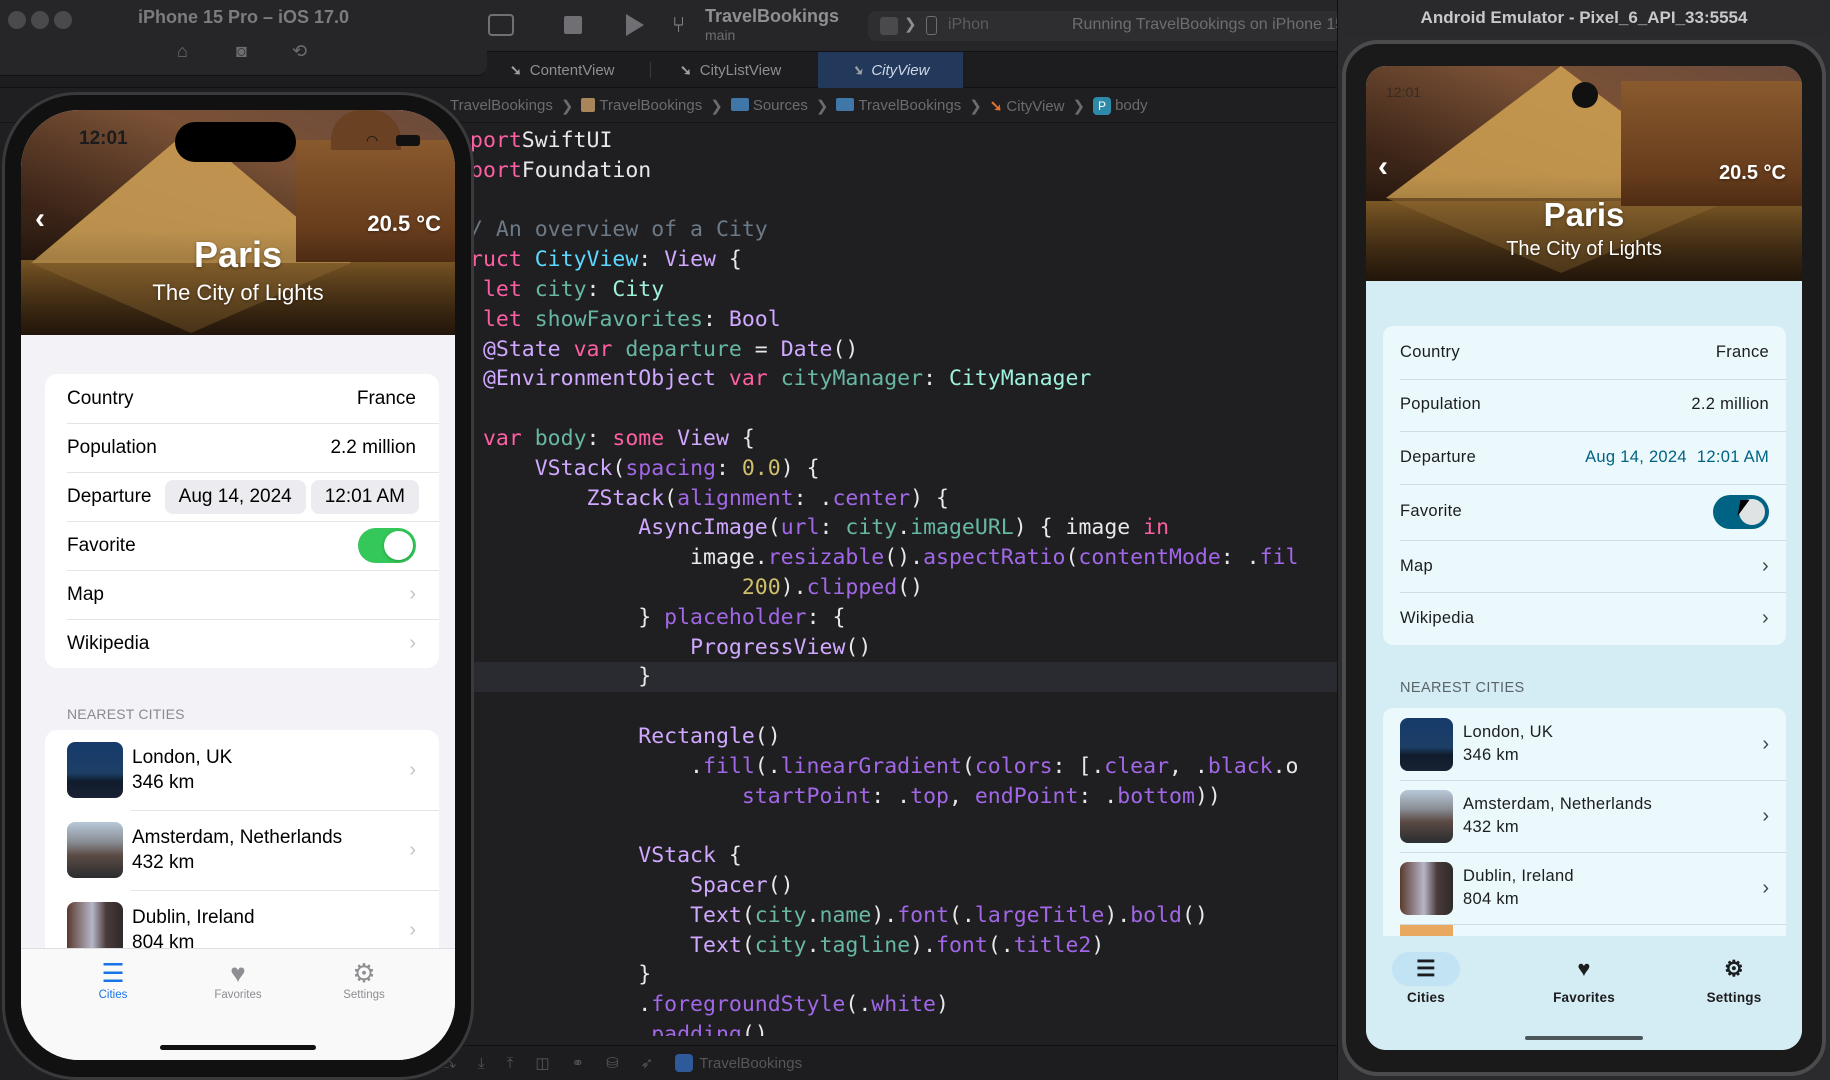 The height and width of the screenshot is (1080, 1830). Describe the element at coordinates (907, 856) in the screenshot. I see `code-line: VStack {` at that location.